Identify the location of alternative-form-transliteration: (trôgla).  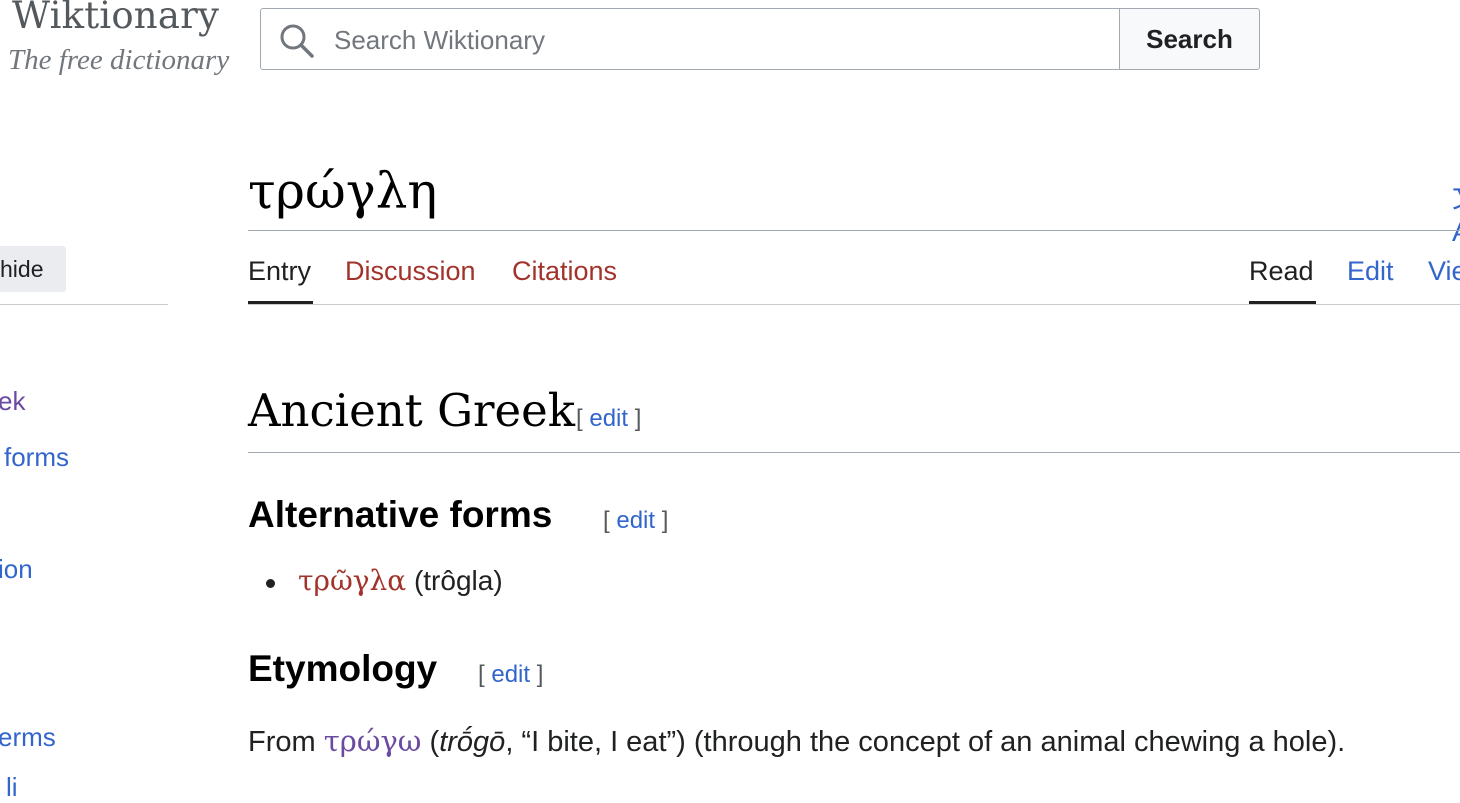
(458, 580).